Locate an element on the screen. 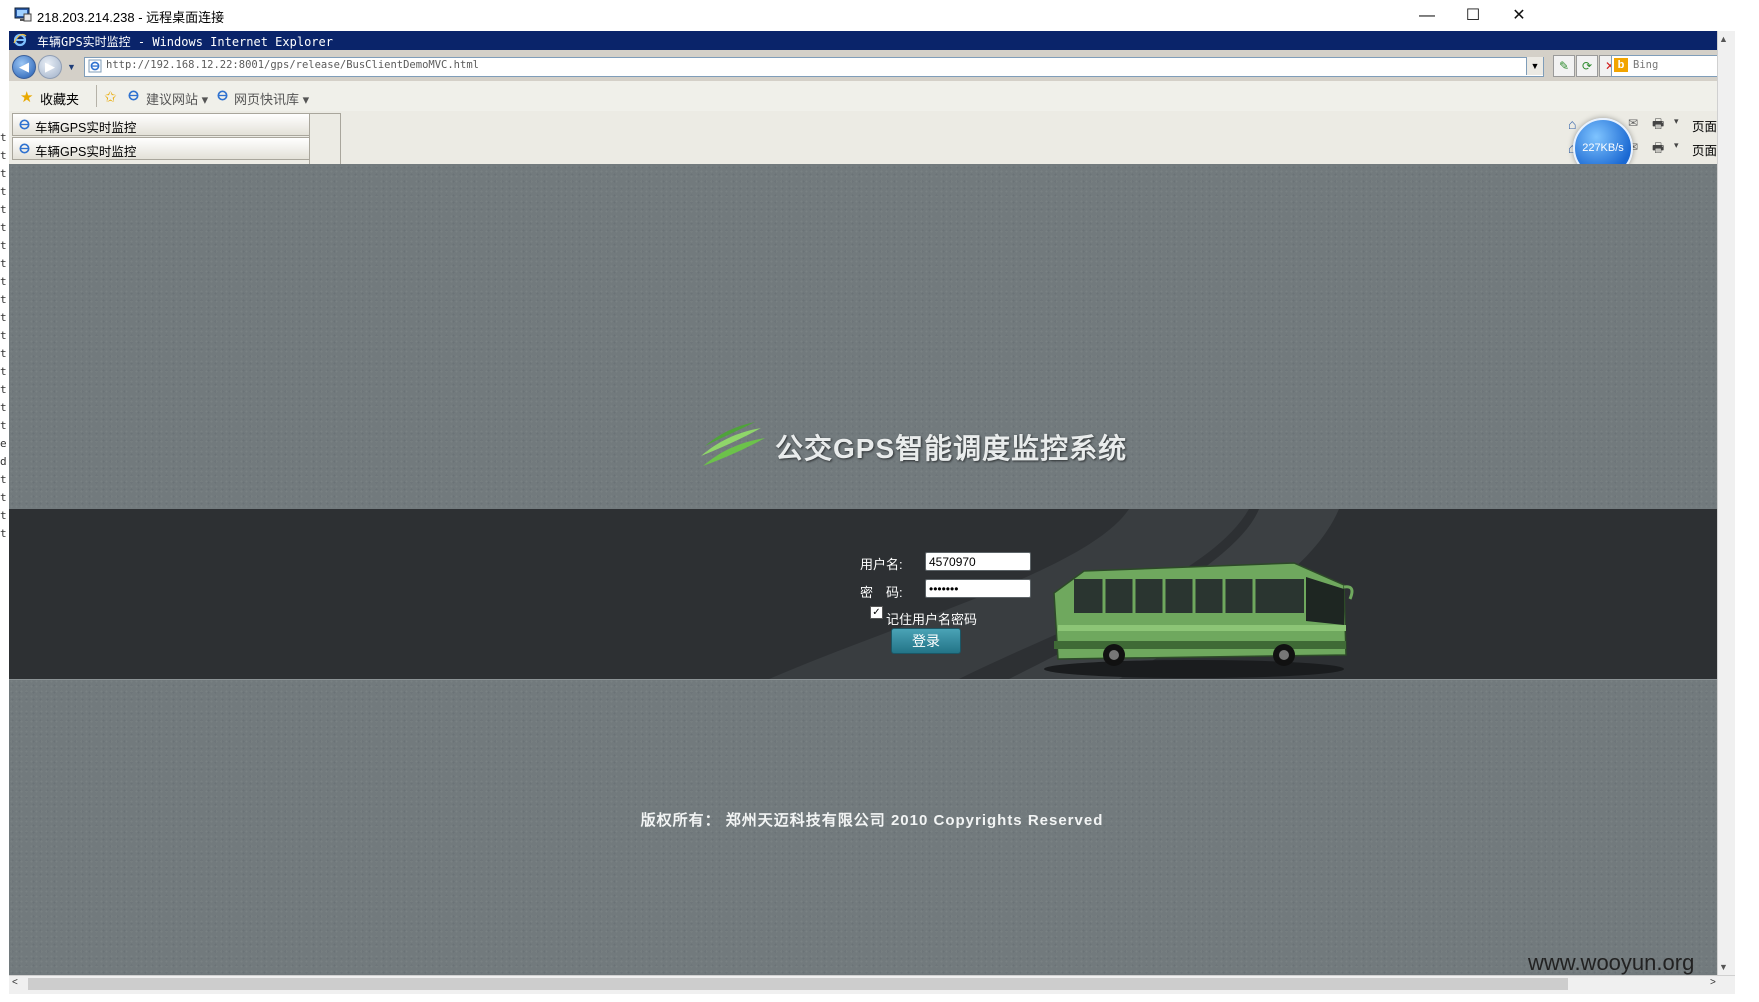 The width and height of the screenshot is (1759, 1002). horizontal-scroll-thumb is located at coordinates (798, 984).